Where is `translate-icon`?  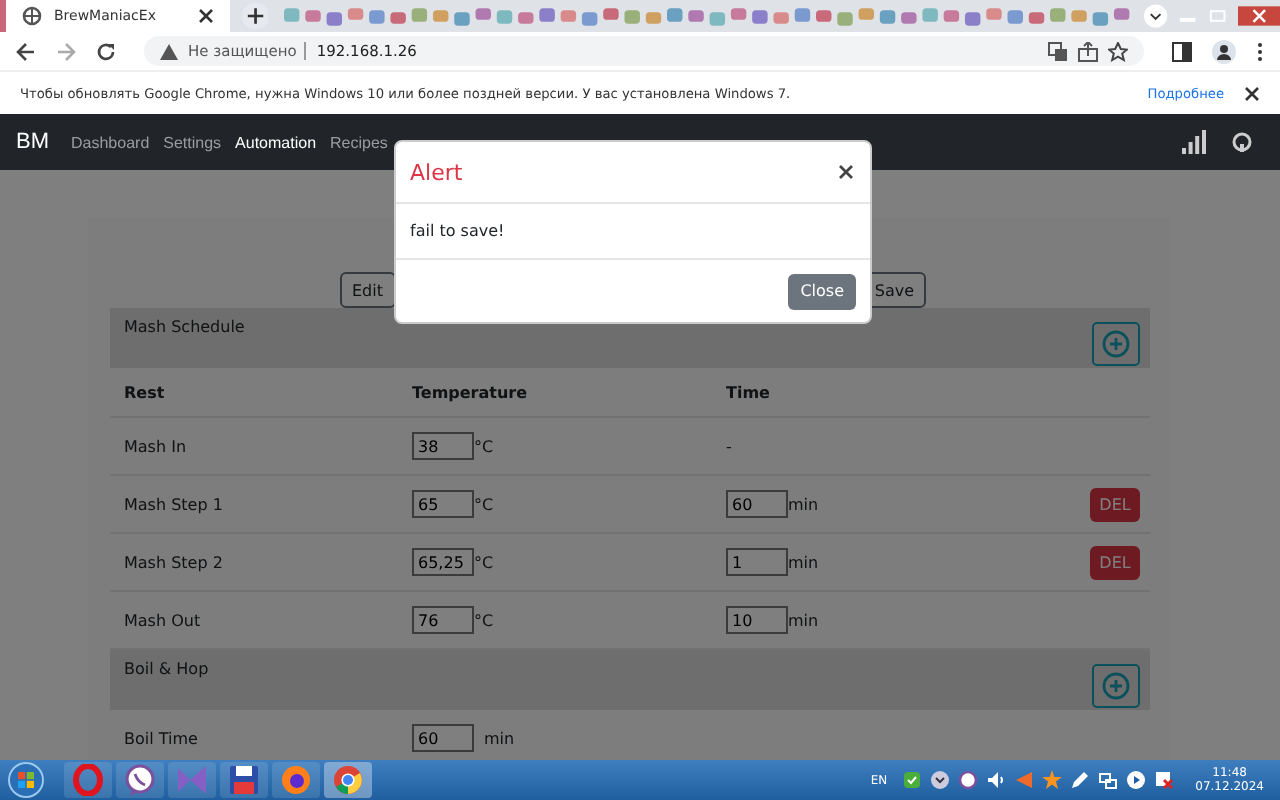
translate-icon is located at coordinates (1058, 51).